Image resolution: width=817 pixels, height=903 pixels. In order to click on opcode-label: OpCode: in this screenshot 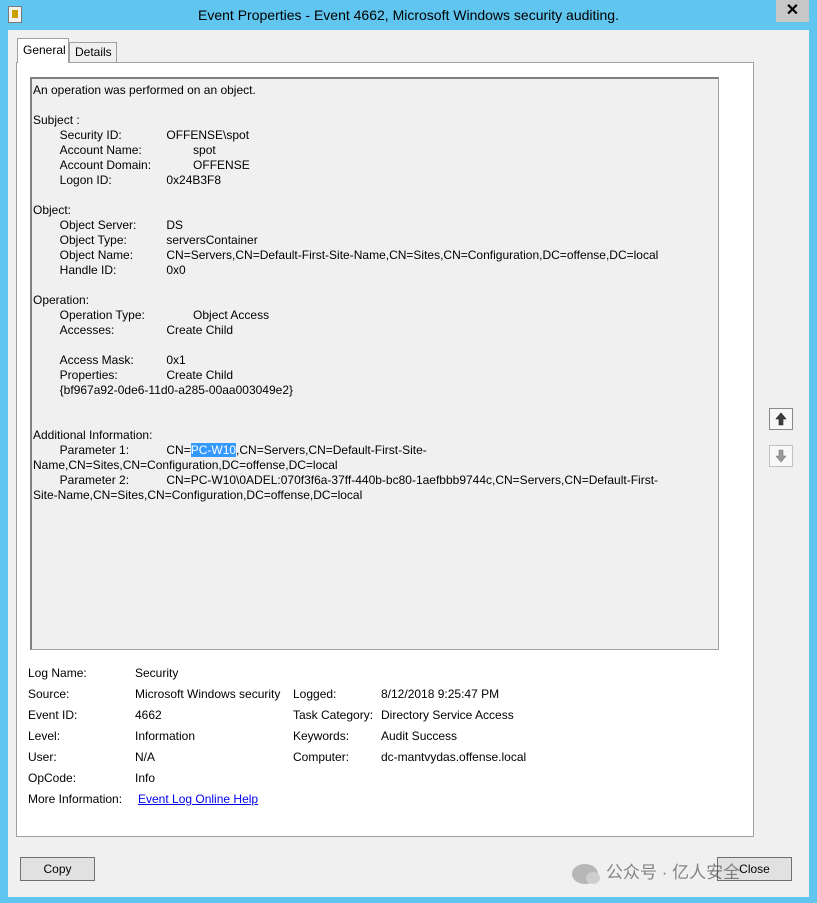, I will do `click(52, 778)`.